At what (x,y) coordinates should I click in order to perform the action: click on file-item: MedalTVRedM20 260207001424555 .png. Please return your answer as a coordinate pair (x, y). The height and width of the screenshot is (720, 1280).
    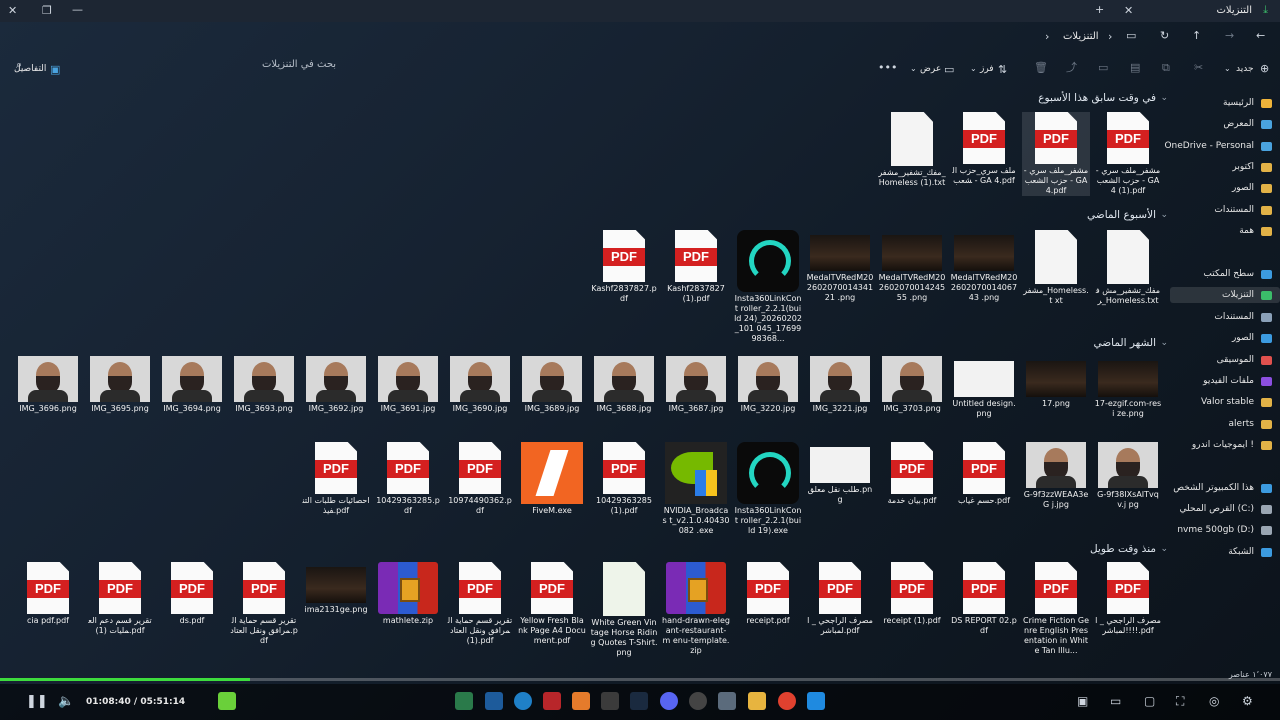
    Looking at the image, I should click on (912, 266).